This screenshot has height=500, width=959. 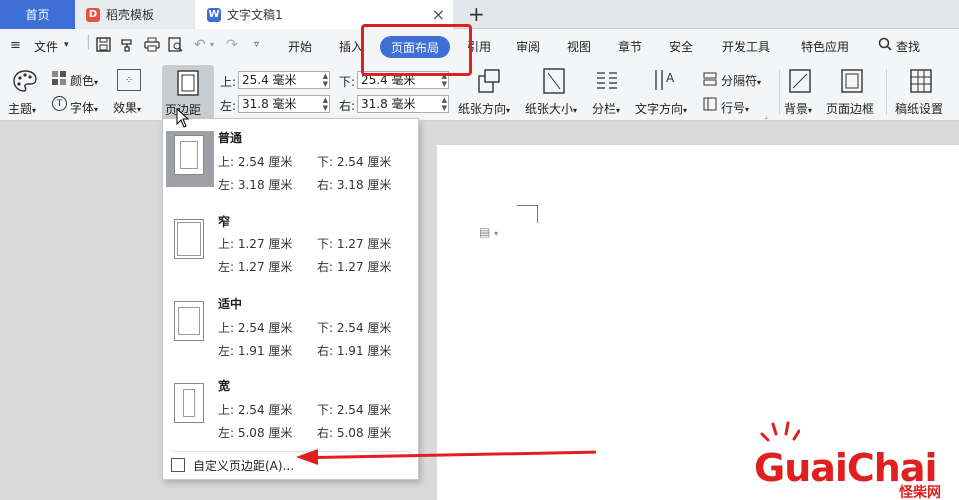 What do you see at coordinates (607, 81) in the screenshot?
I see `columns-icon` at bounding box center [607, 81].